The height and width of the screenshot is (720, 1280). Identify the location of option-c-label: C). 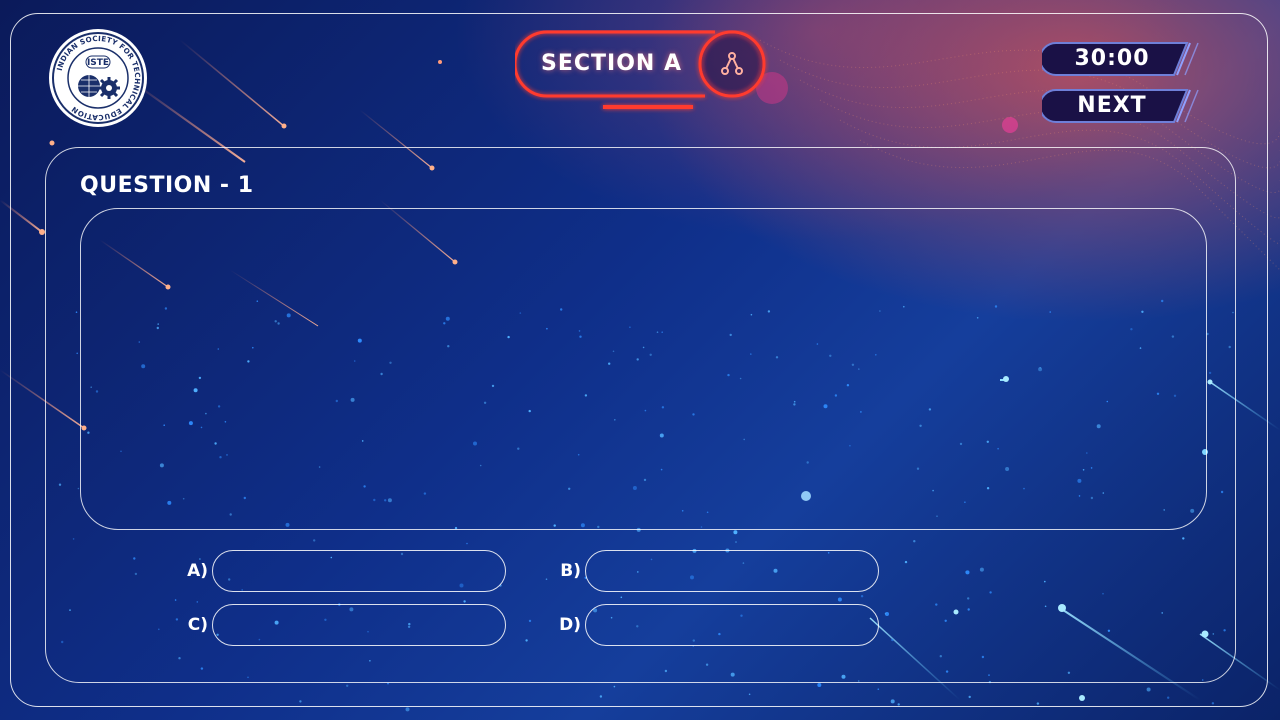
(197, 625).